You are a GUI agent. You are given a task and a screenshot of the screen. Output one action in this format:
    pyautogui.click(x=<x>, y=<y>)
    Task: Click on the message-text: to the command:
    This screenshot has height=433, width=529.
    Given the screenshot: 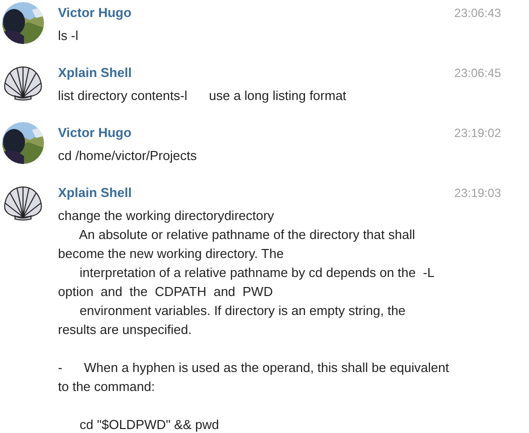 What is the action you would take?
    pyautogui.click(x=106, y=387)
    